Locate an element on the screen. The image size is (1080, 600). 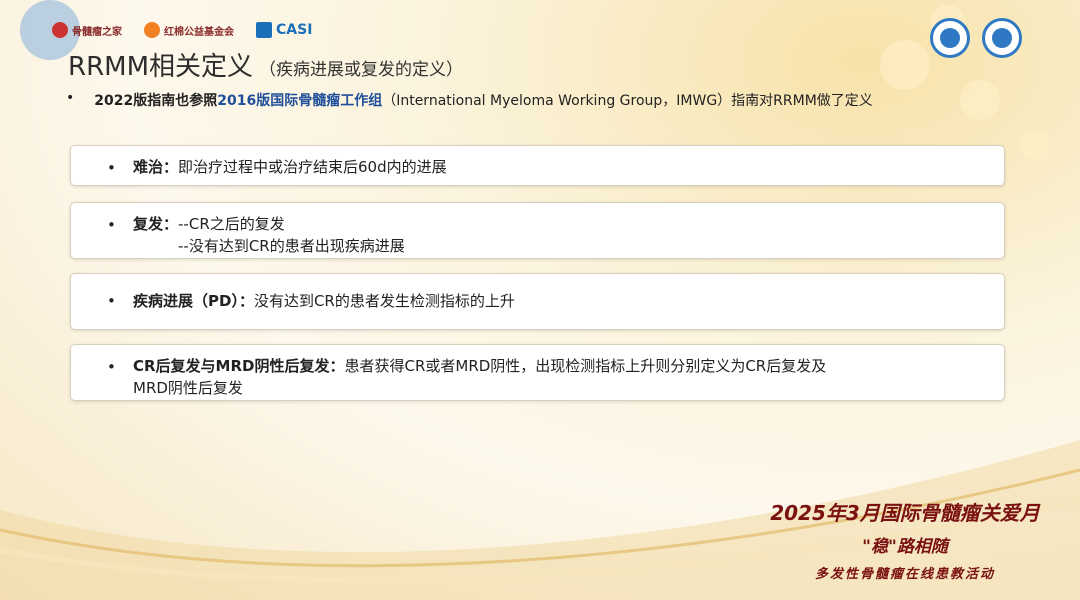
logo-icon is located at coordinates (60, 30).